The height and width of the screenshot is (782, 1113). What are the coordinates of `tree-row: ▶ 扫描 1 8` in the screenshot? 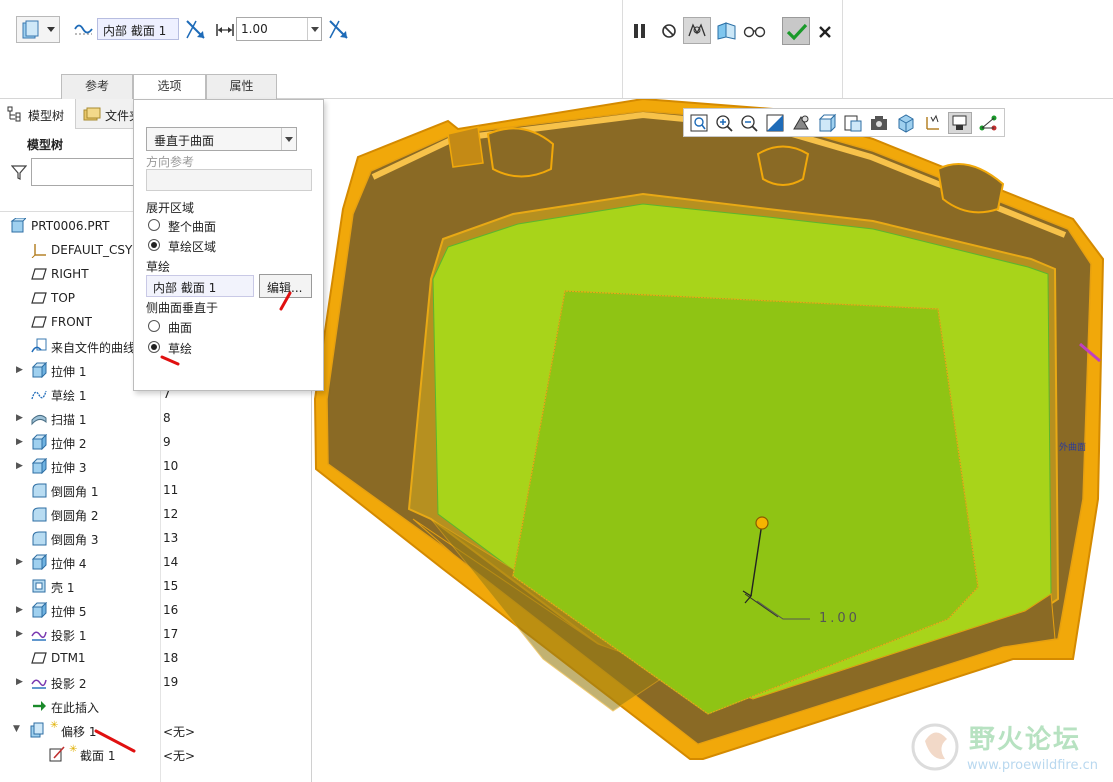 It's located at (155, 419).